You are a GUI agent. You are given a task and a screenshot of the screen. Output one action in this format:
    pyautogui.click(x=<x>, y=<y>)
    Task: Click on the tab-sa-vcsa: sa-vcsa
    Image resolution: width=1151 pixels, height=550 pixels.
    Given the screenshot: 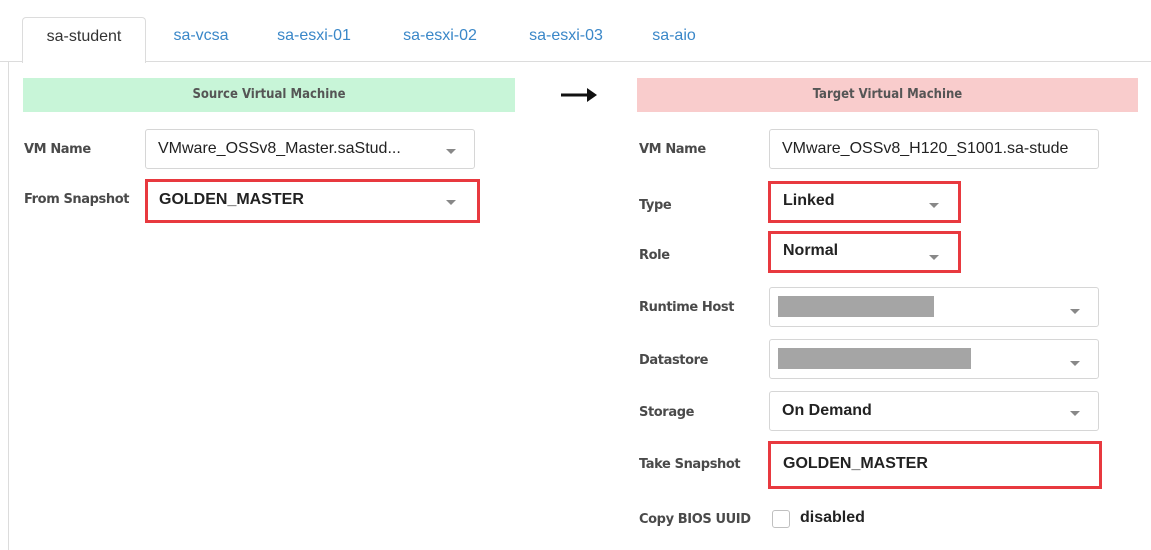 What is the action you would take?
    pyautogui.click(x=201, y=39)
    